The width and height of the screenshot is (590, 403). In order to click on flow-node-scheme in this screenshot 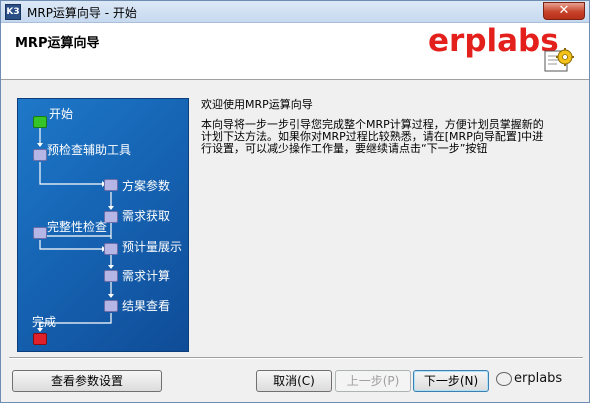, I will do `click(111, 185)`.